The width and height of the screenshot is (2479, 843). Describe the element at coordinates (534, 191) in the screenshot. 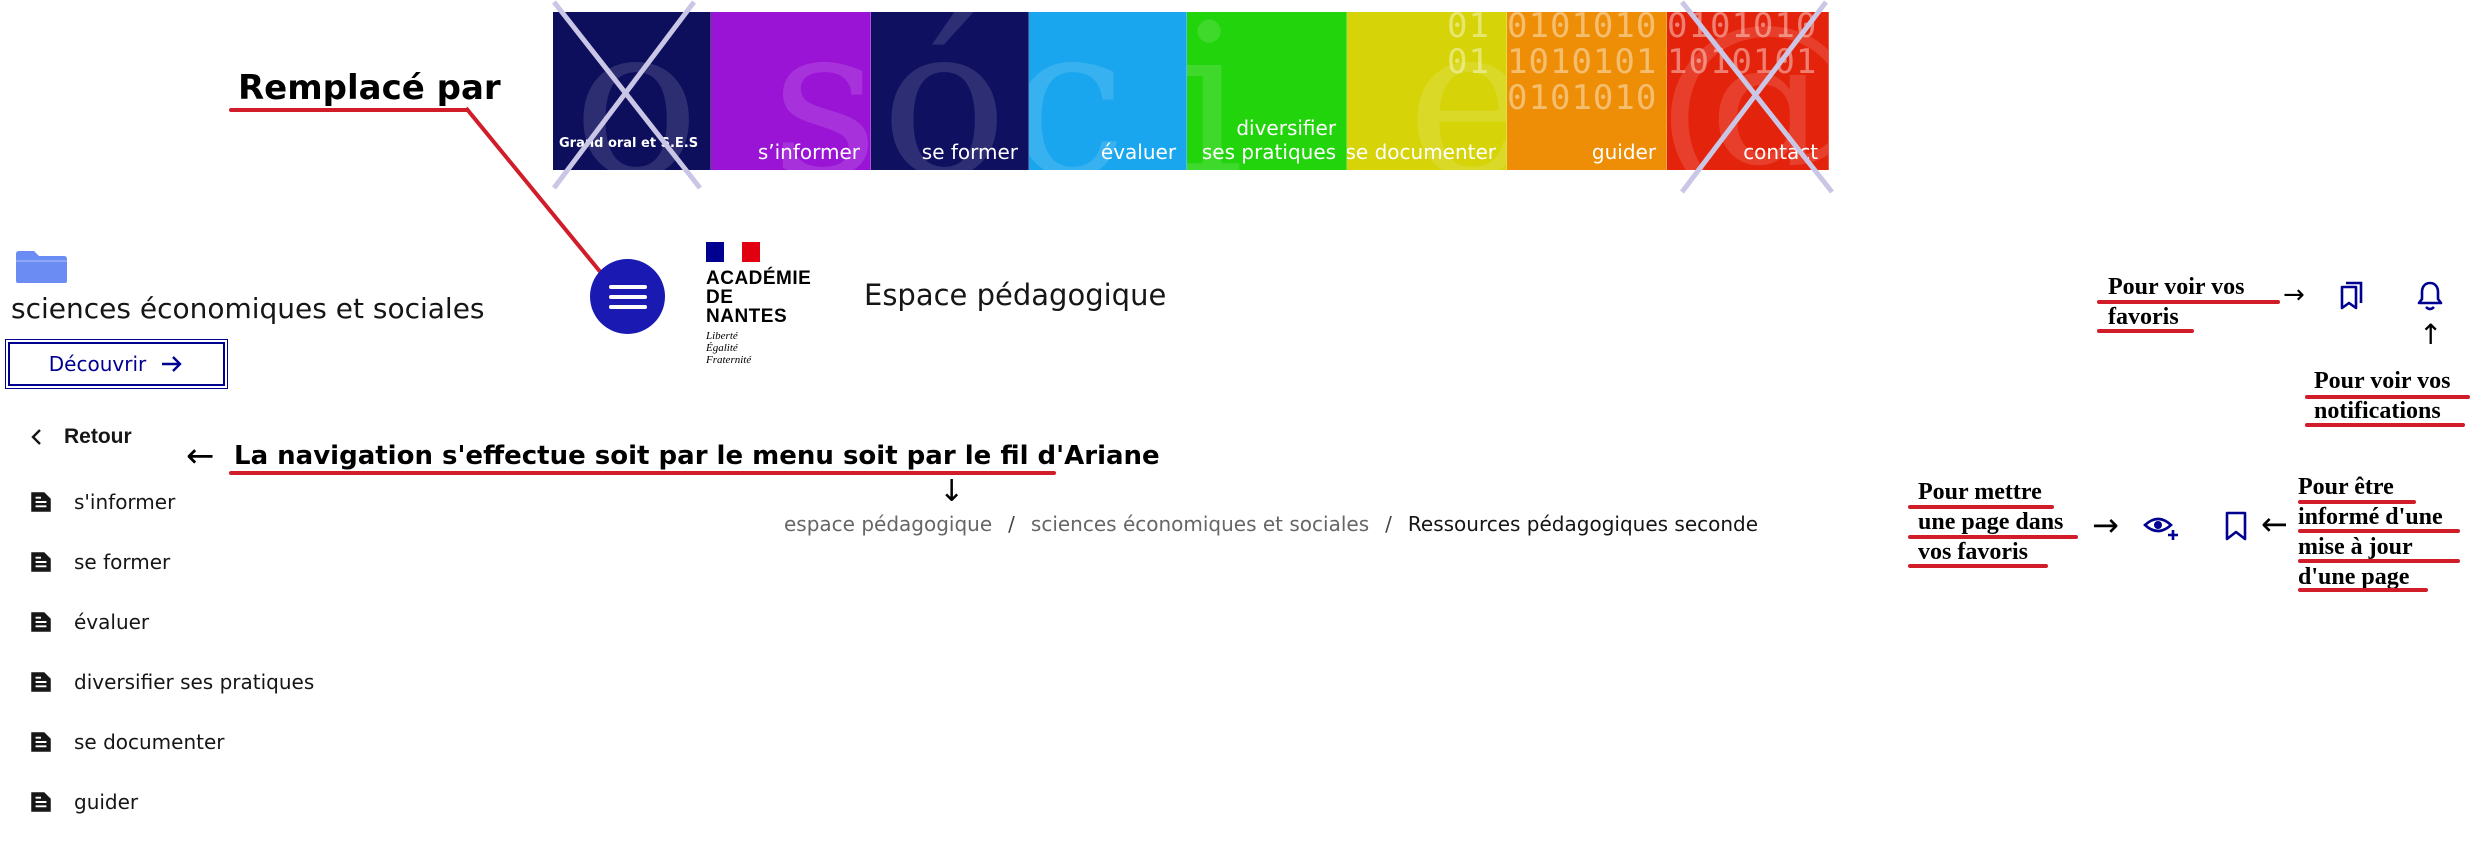

I see `annotation-pointer-line` at that location.